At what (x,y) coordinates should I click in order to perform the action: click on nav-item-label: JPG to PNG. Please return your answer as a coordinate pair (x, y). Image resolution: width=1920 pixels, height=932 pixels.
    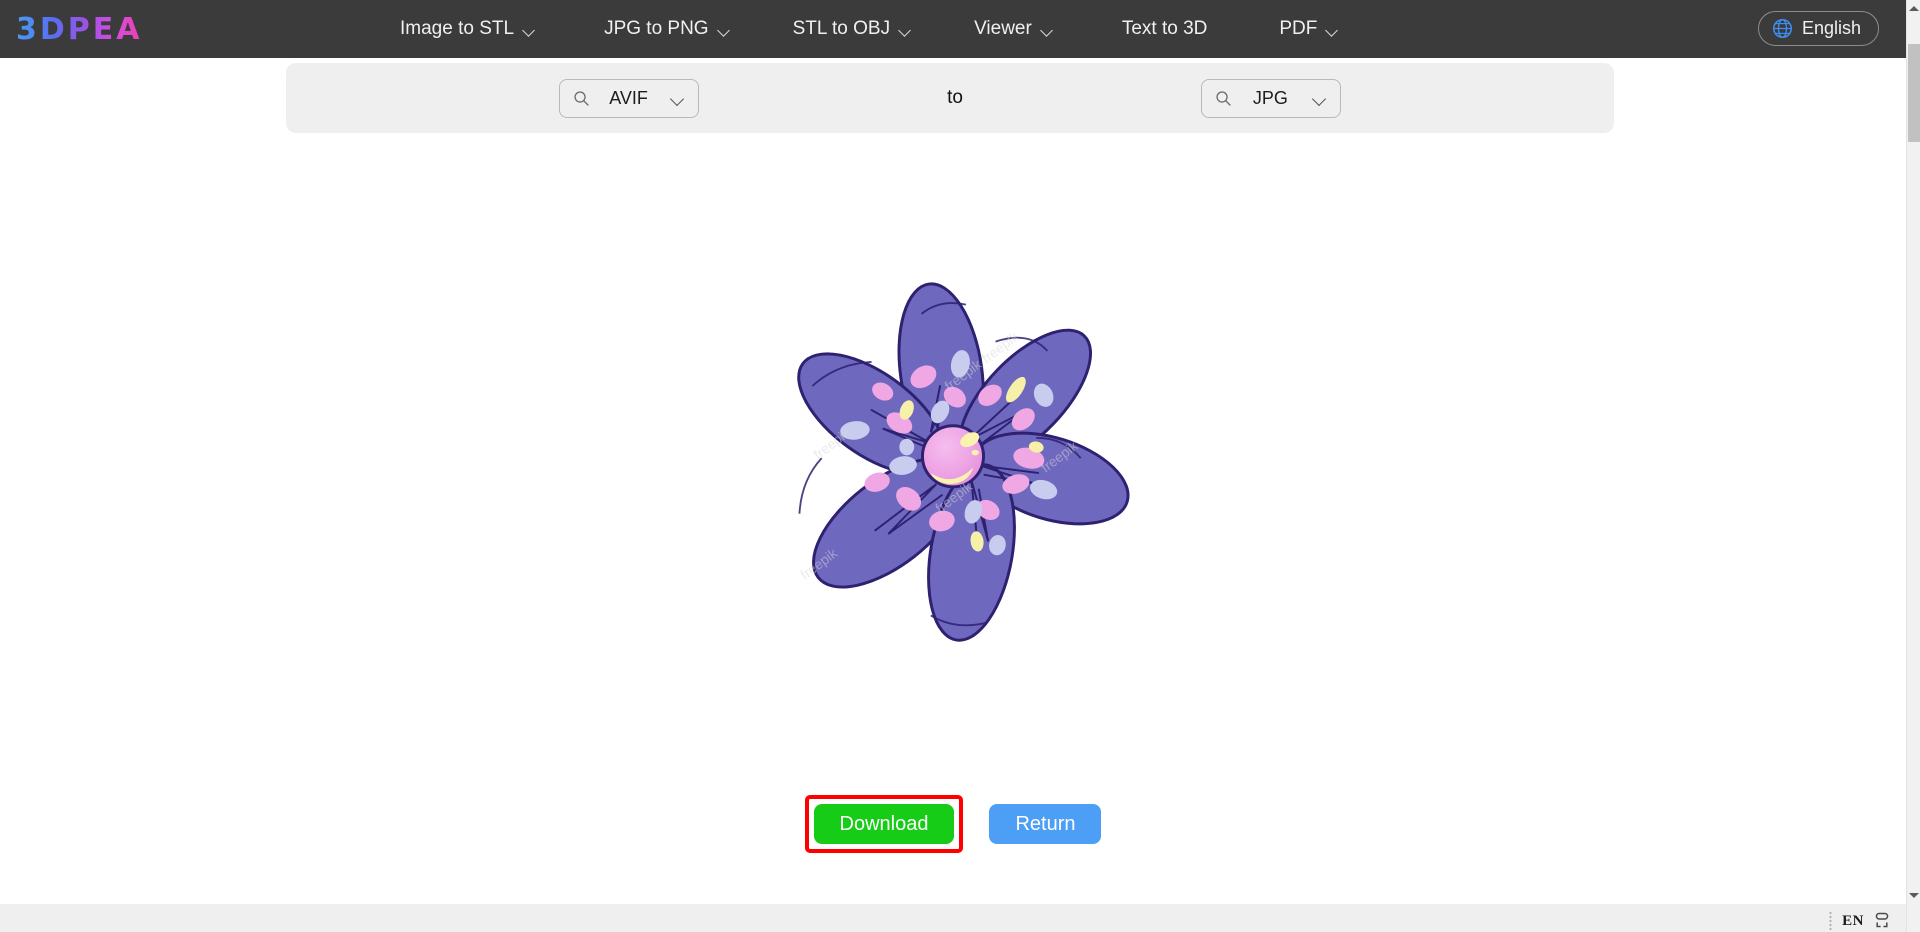
    Looking at the image, I should click on (656, 28).